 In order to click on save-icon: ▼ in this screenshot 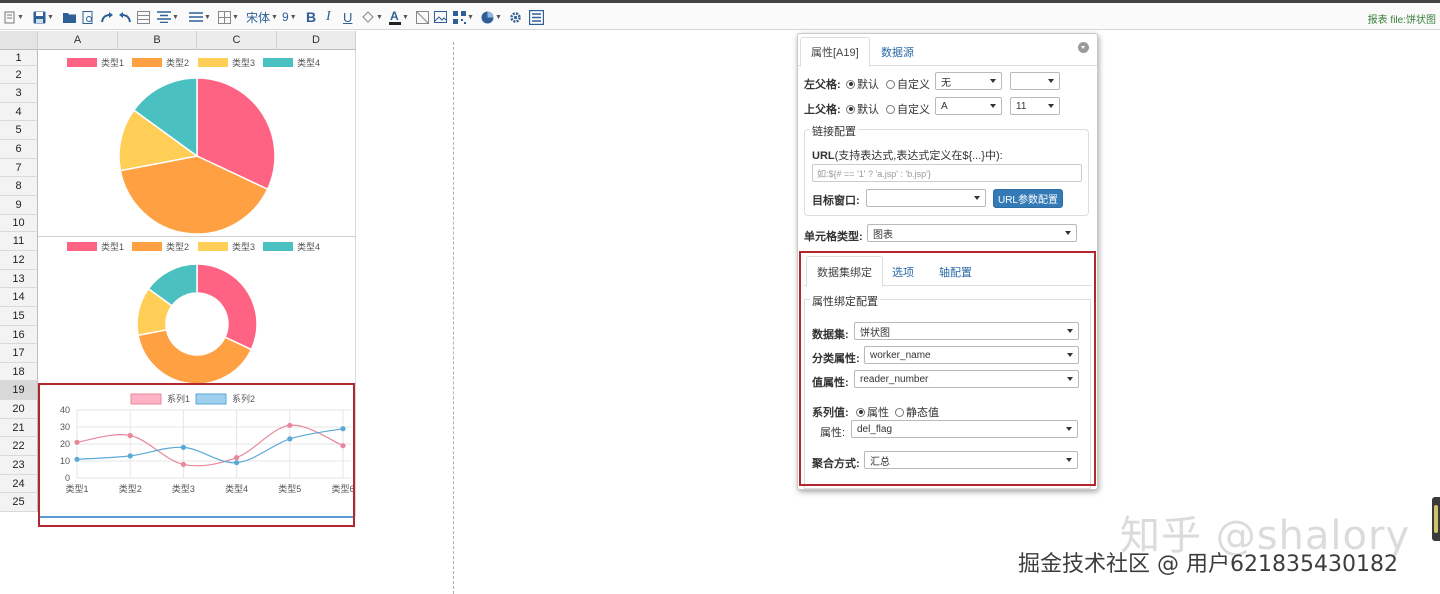, I will do `click(43, 17)`.